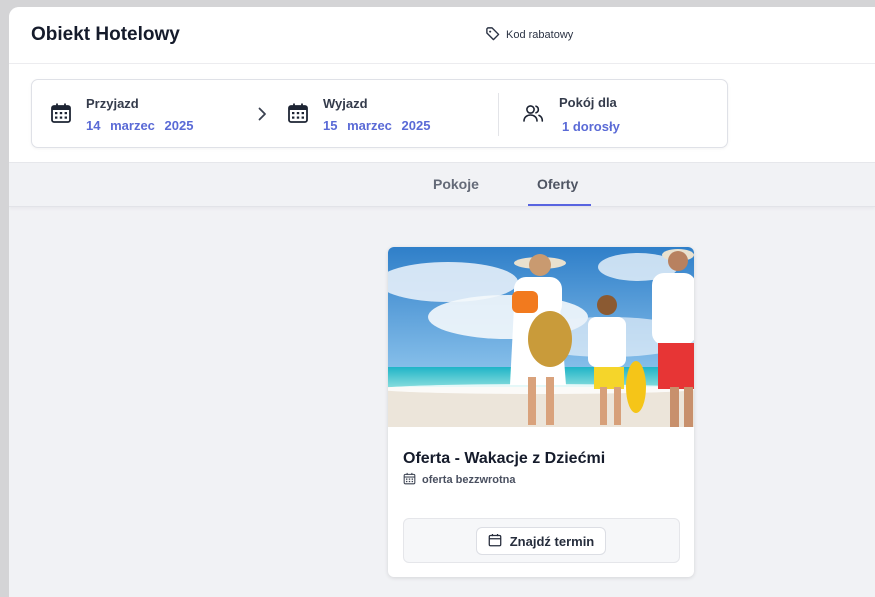 The width and height of the screenshot is (875, 597). I want to click on tab-rooms: Pokoje, so click(456, 184).